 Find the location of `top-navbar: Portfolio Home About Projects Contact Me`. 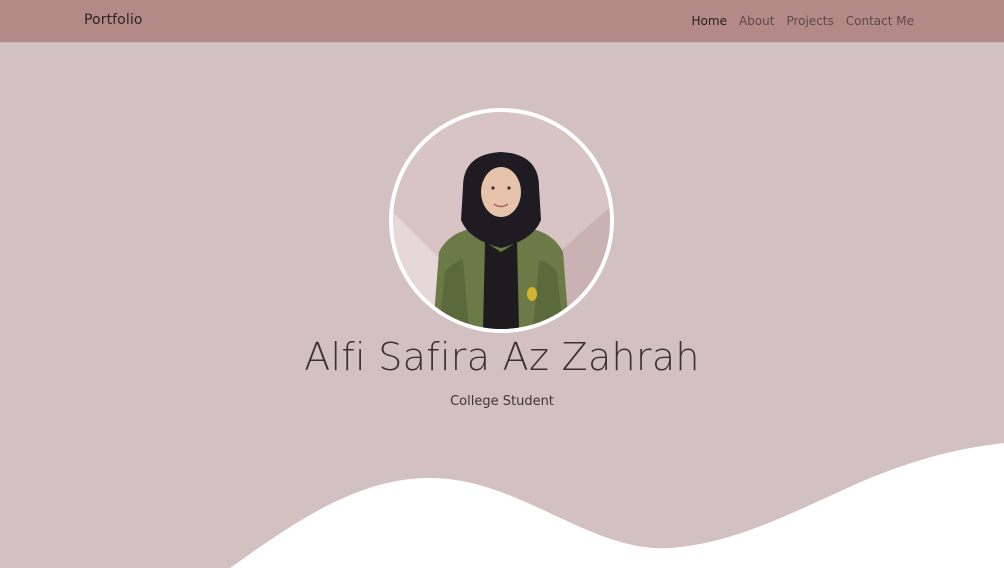

top-navbar: Portfolio Home About Projects Contact Me is located at coordinates (502, 21).